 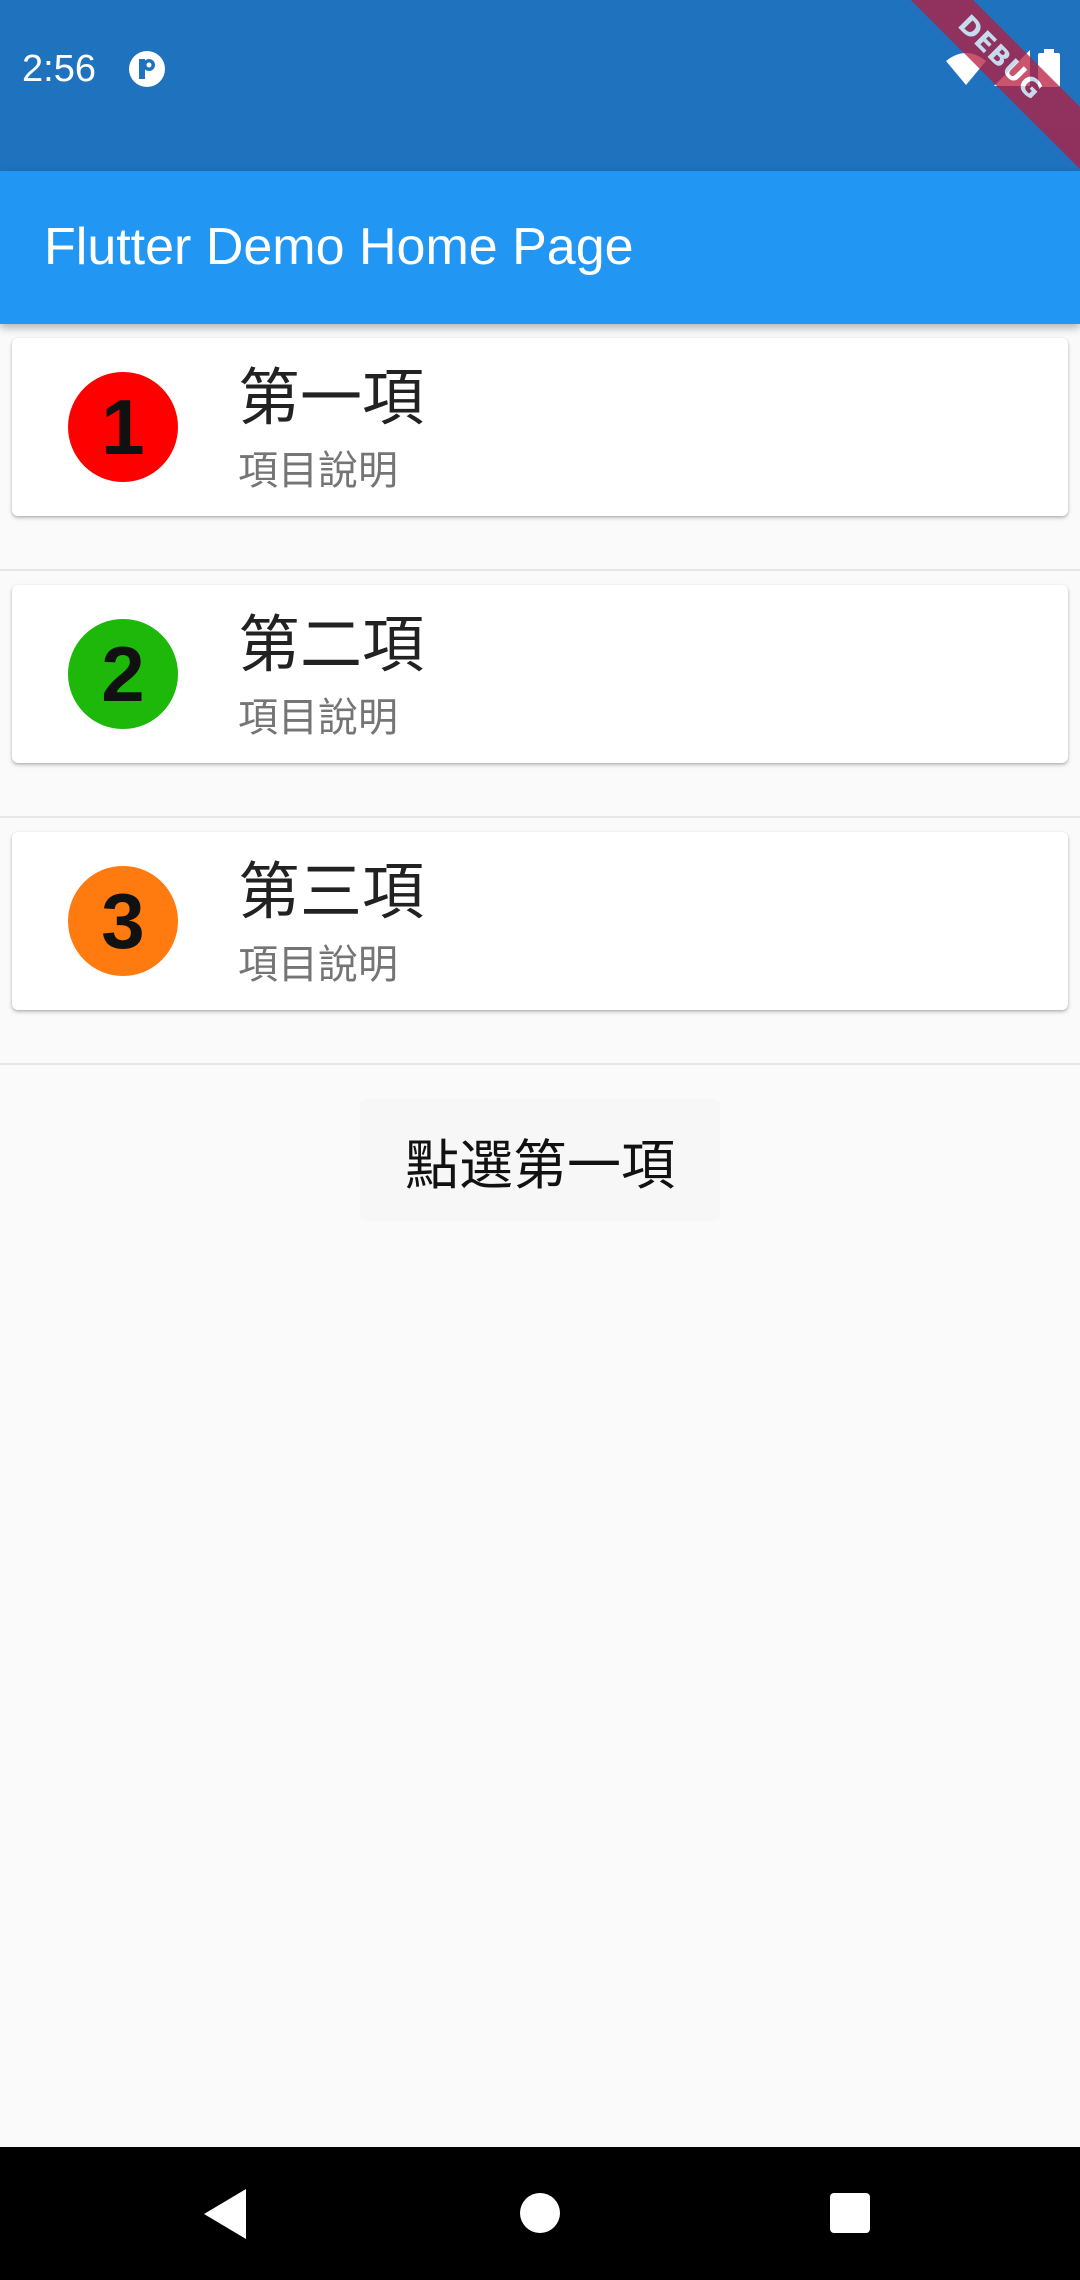 What do you see at coordinates (147, 69) in the screenshot?
I see `app-notification-icon` at bounding box center [147, 69].